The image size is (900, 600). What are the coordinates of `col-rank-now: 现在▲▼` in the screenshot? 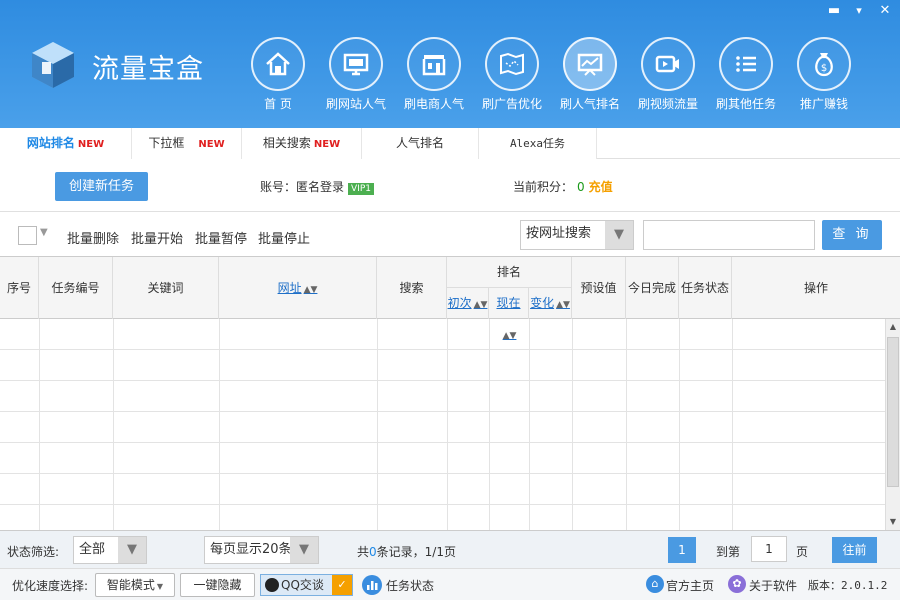 It's located at (509, 314).